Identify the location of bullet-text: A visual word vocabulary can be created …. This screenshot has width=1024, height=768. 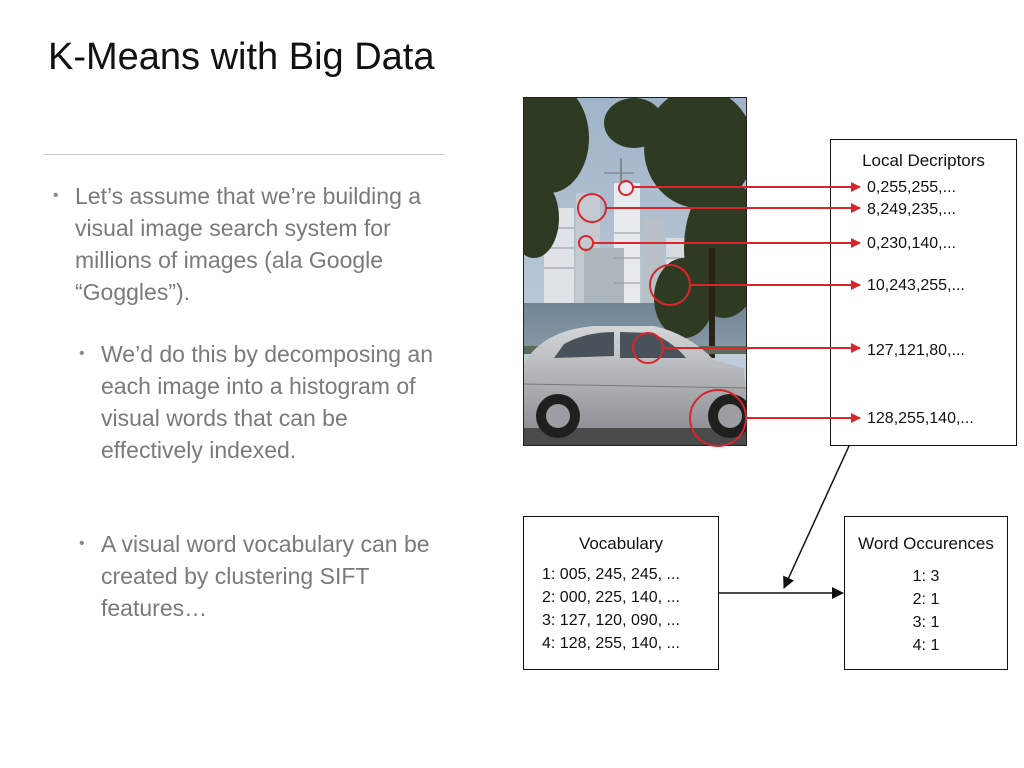
(265, 576).